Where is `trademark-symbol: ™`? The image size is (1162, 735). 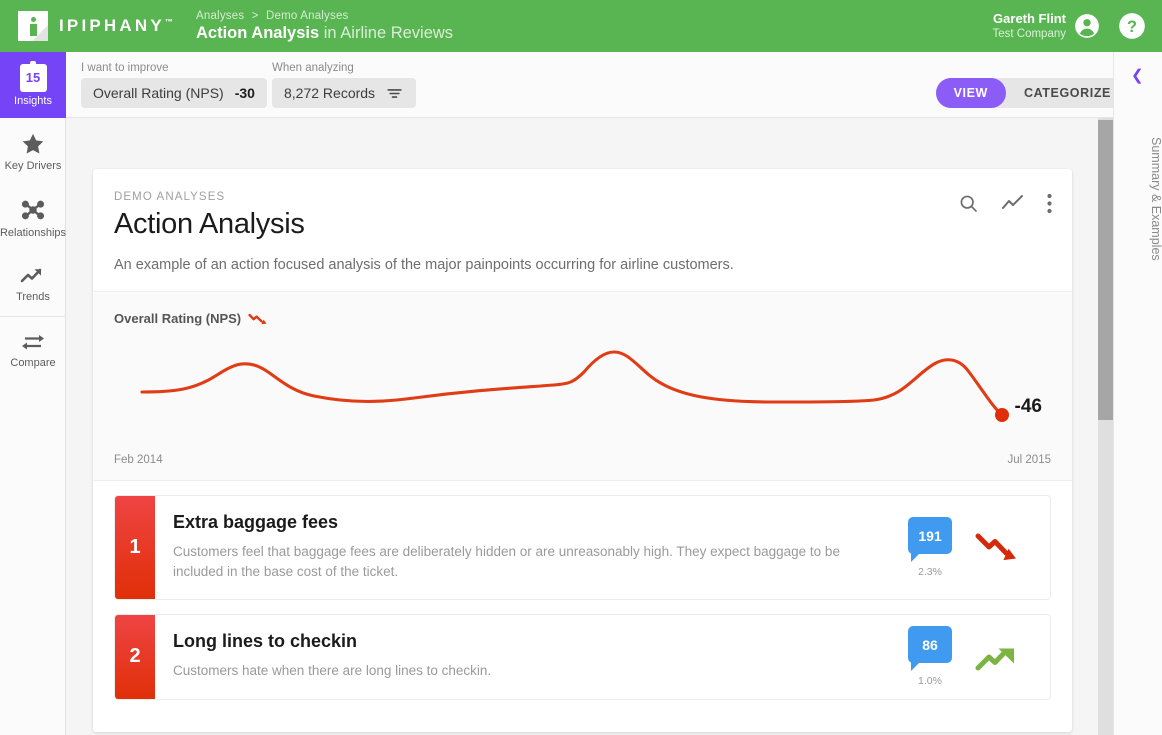 trademark-symbol: ™ is located at coordinates (168, 22).